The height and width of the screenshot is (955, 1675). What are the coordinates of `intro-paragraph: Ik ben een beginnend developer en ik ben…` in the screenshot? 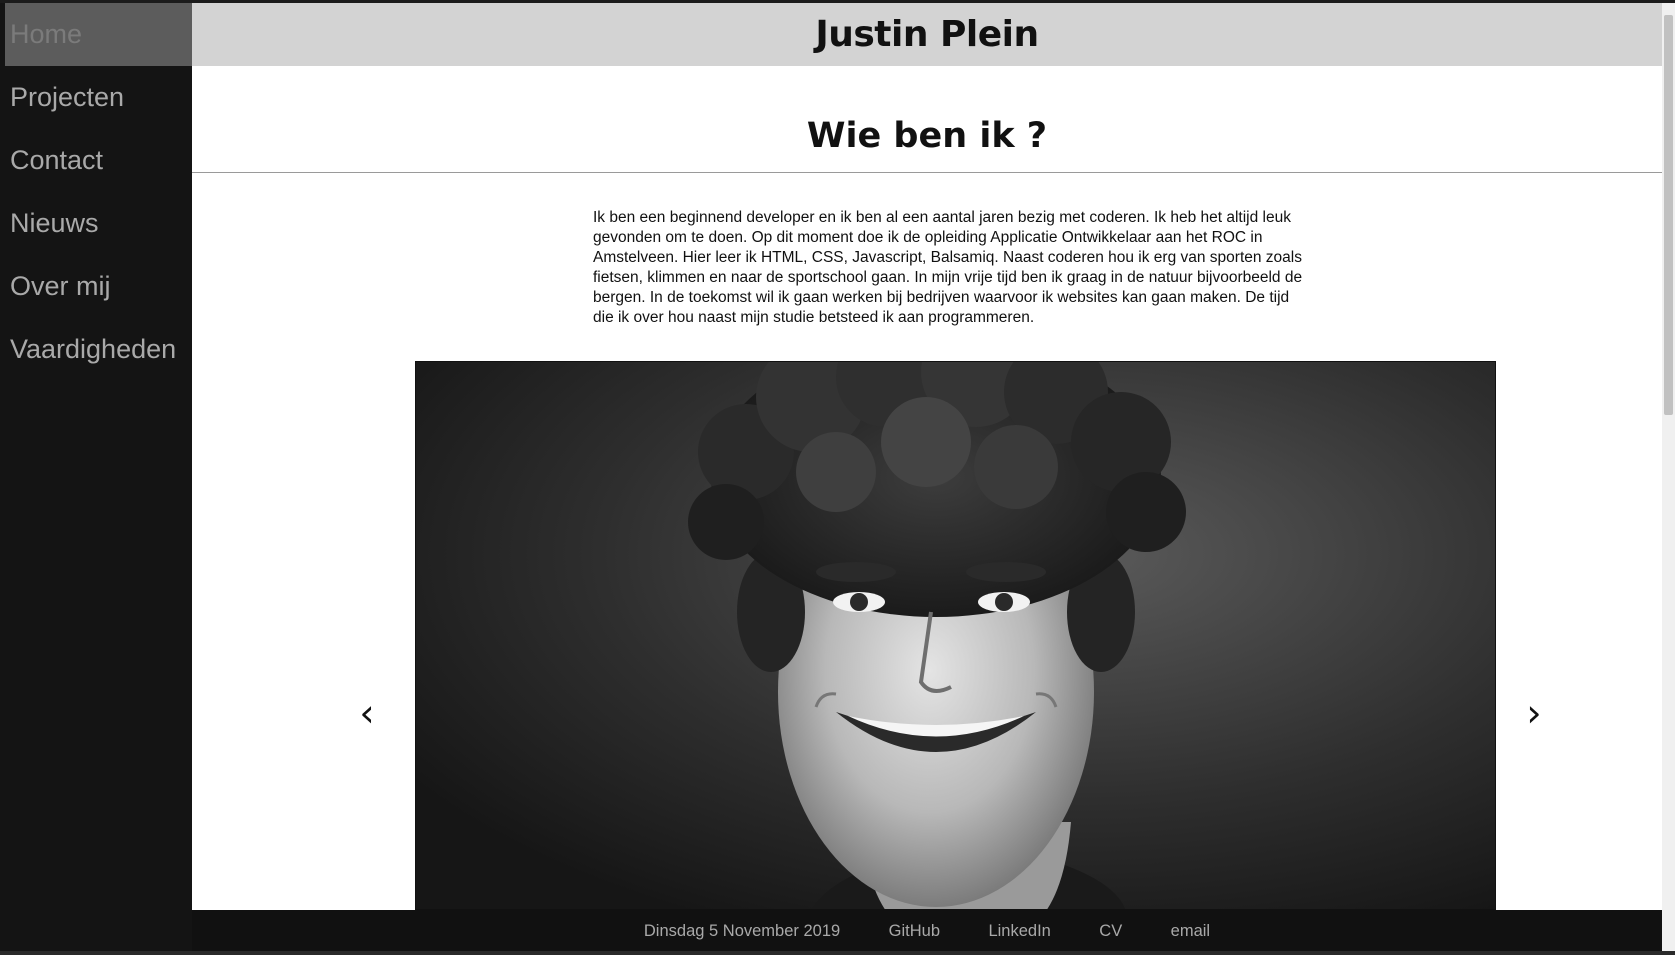 It's located at (948, 267).